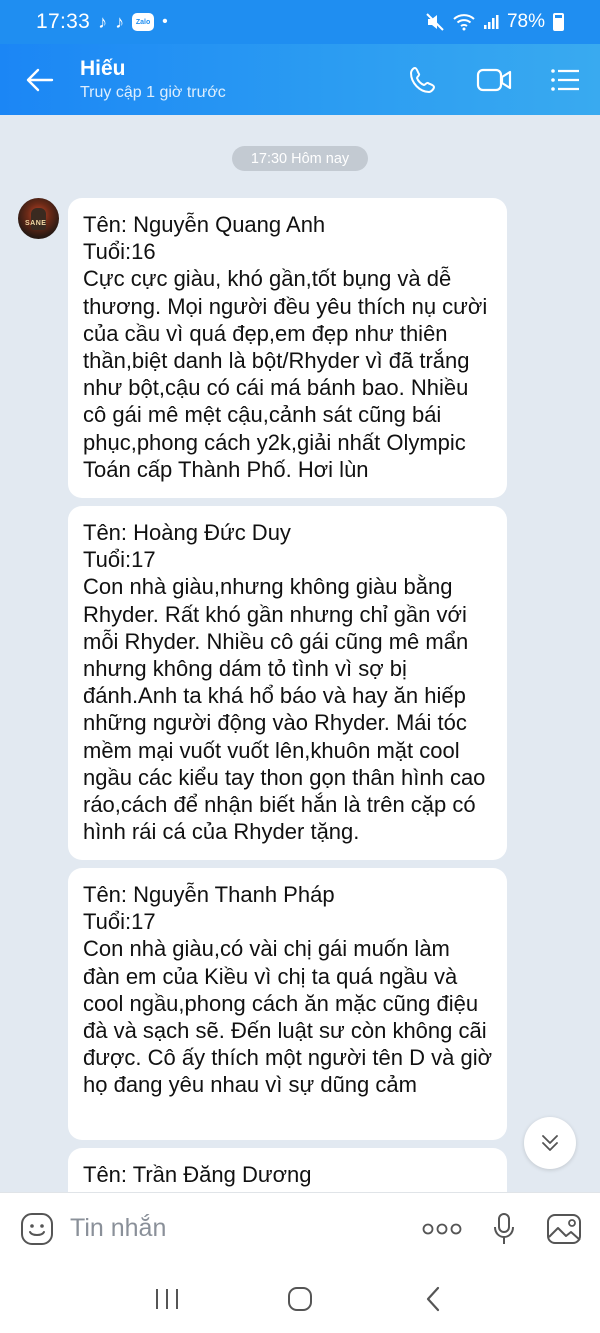 Image resolution: width=600 pixels, height=1333 pixels. I want to click on home-button, so click(300, 1299).